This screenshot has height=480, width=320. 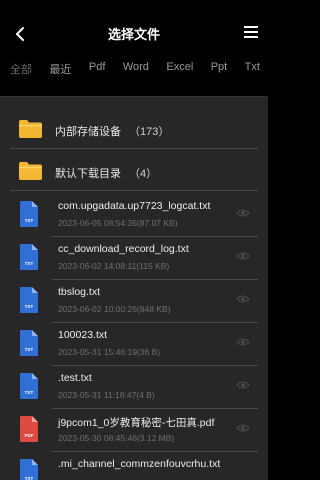 I want to click on file-name: .test.txt, so click(x=75, y=378).